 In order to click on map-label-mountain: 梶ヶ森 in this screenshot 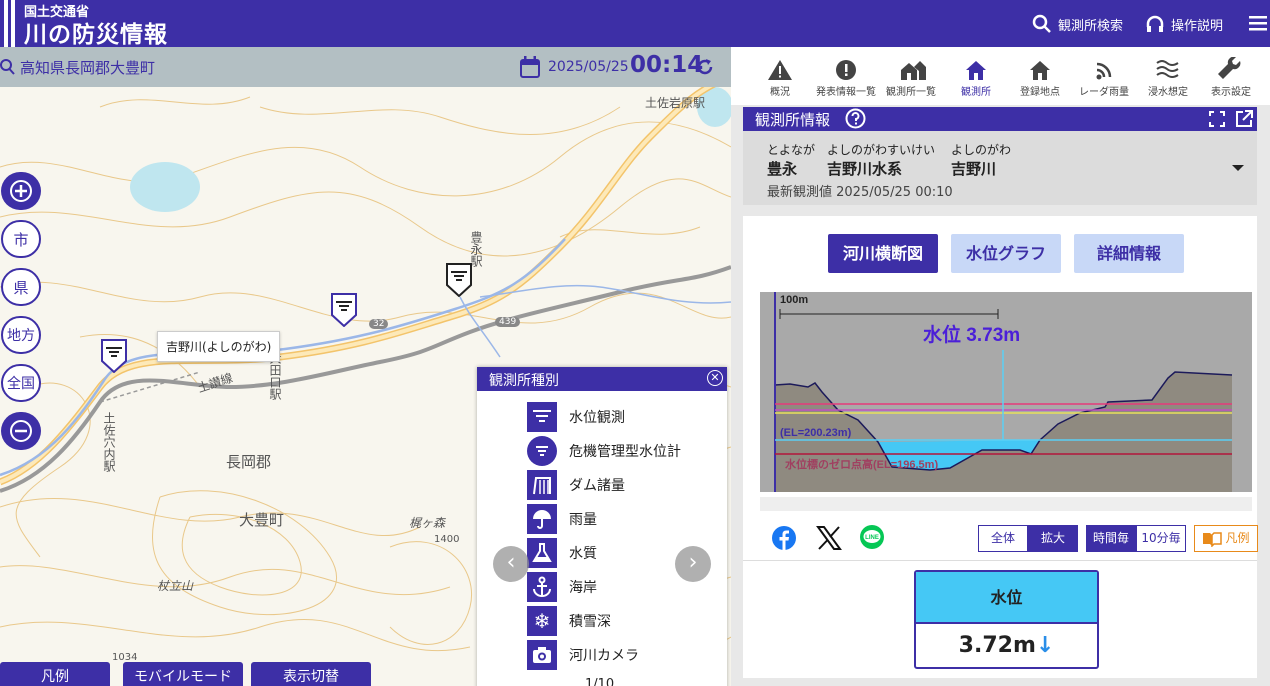, I will do `click(427, 523)`.